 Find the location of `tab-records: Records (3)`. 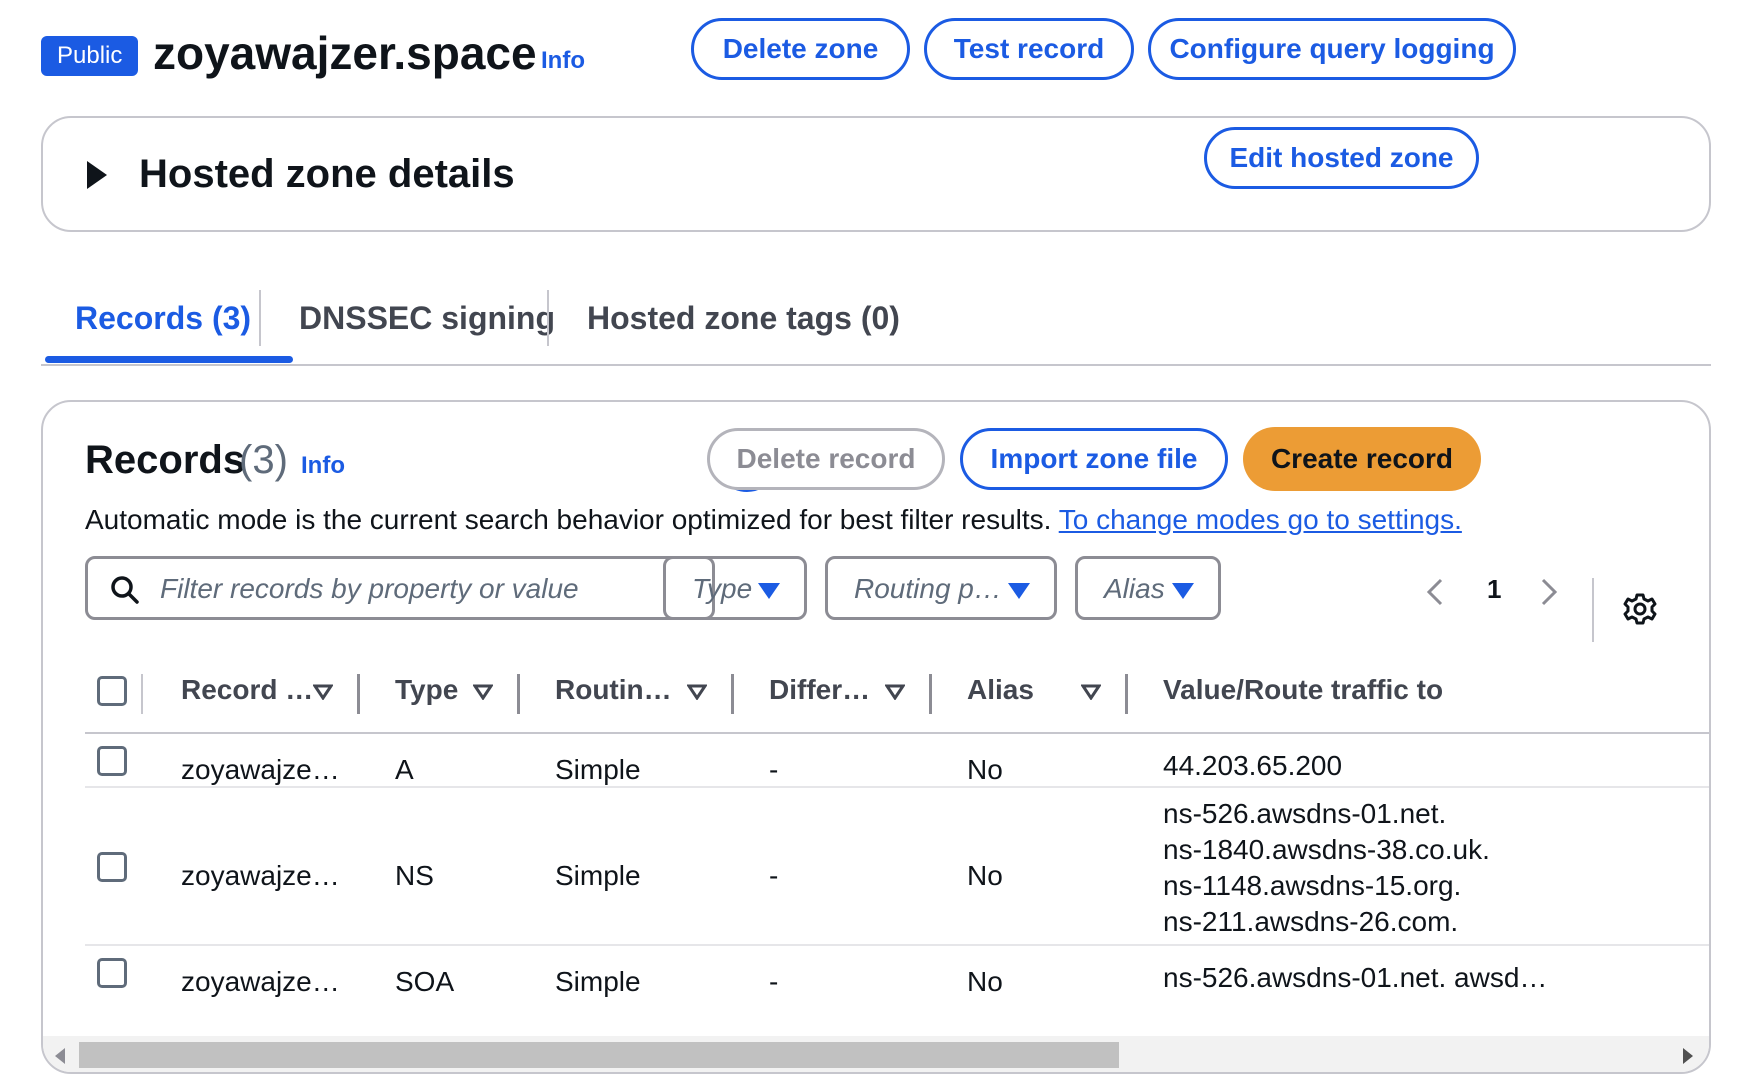

tab-records: Records (3) is located at coordinates (163, 318).